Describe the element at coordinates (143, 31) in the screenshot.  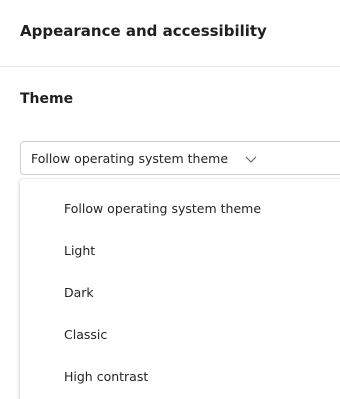
I see `section-title: Appearance and accessibility` at that location.